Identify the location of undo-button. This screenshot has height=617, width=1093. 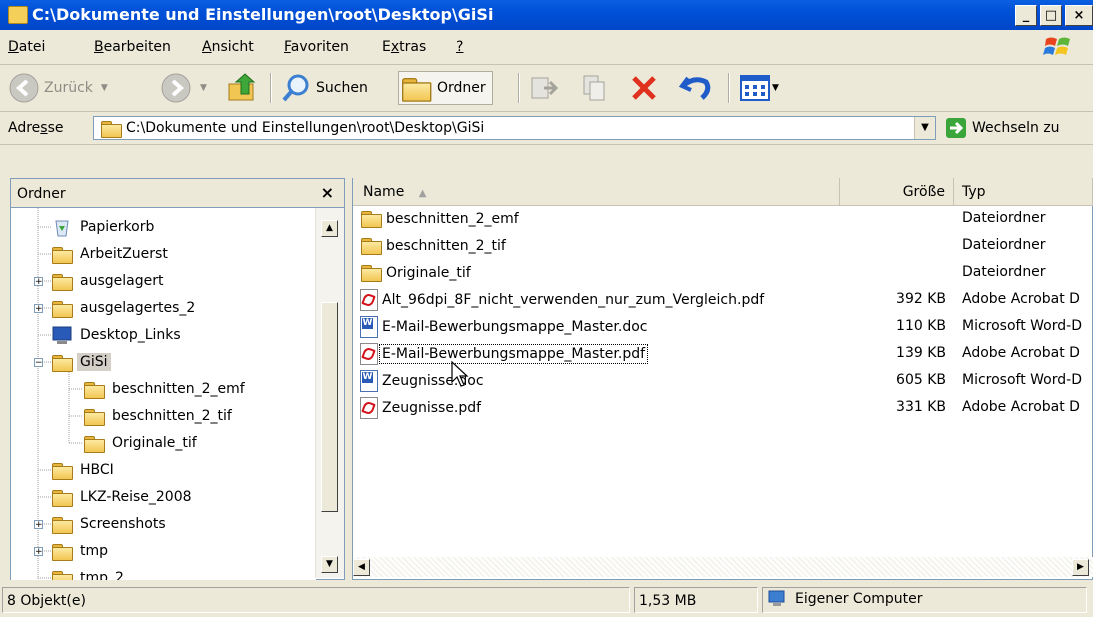
(696, 88).